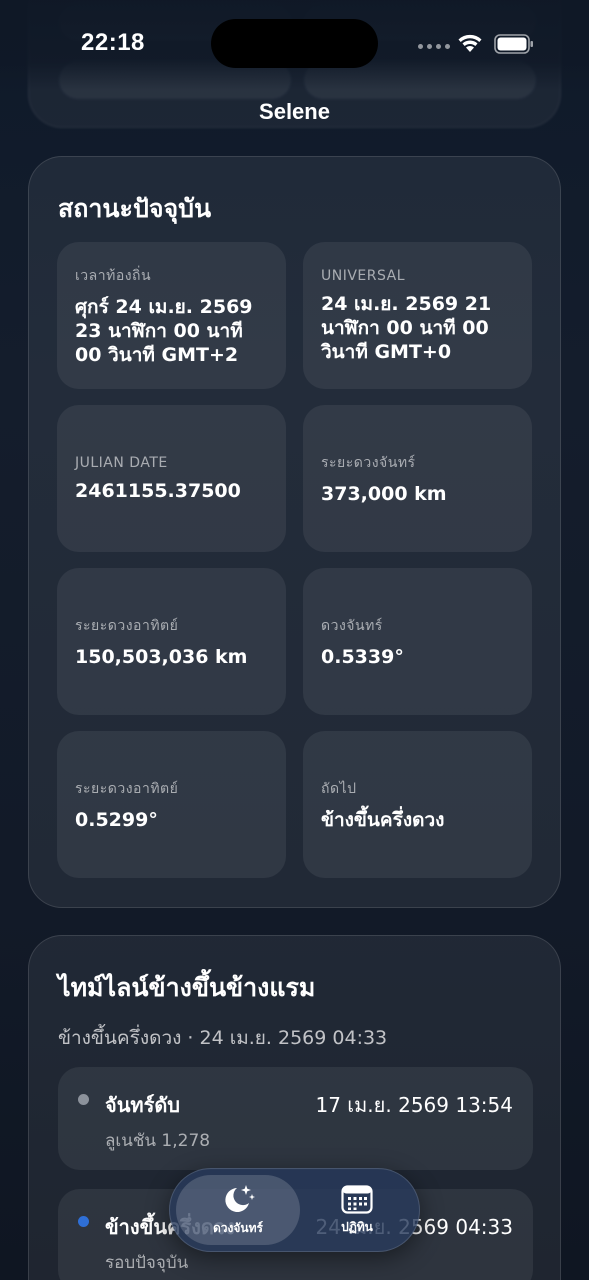  What do you see at coordinates (158, 490) in the screenshot?
I see `tile-value: 2461155.37500` at bounding box center [158, 490].